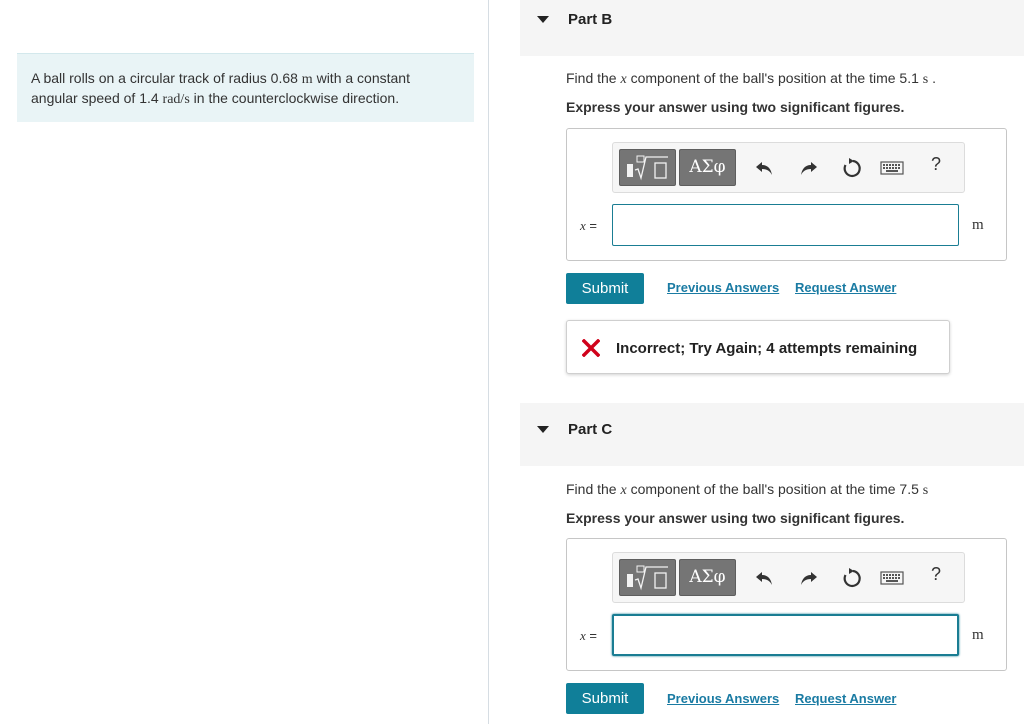 The width and height of the screenshot is (1024, 724). I want to click on incorrect-x-icon, so click(591, 348).